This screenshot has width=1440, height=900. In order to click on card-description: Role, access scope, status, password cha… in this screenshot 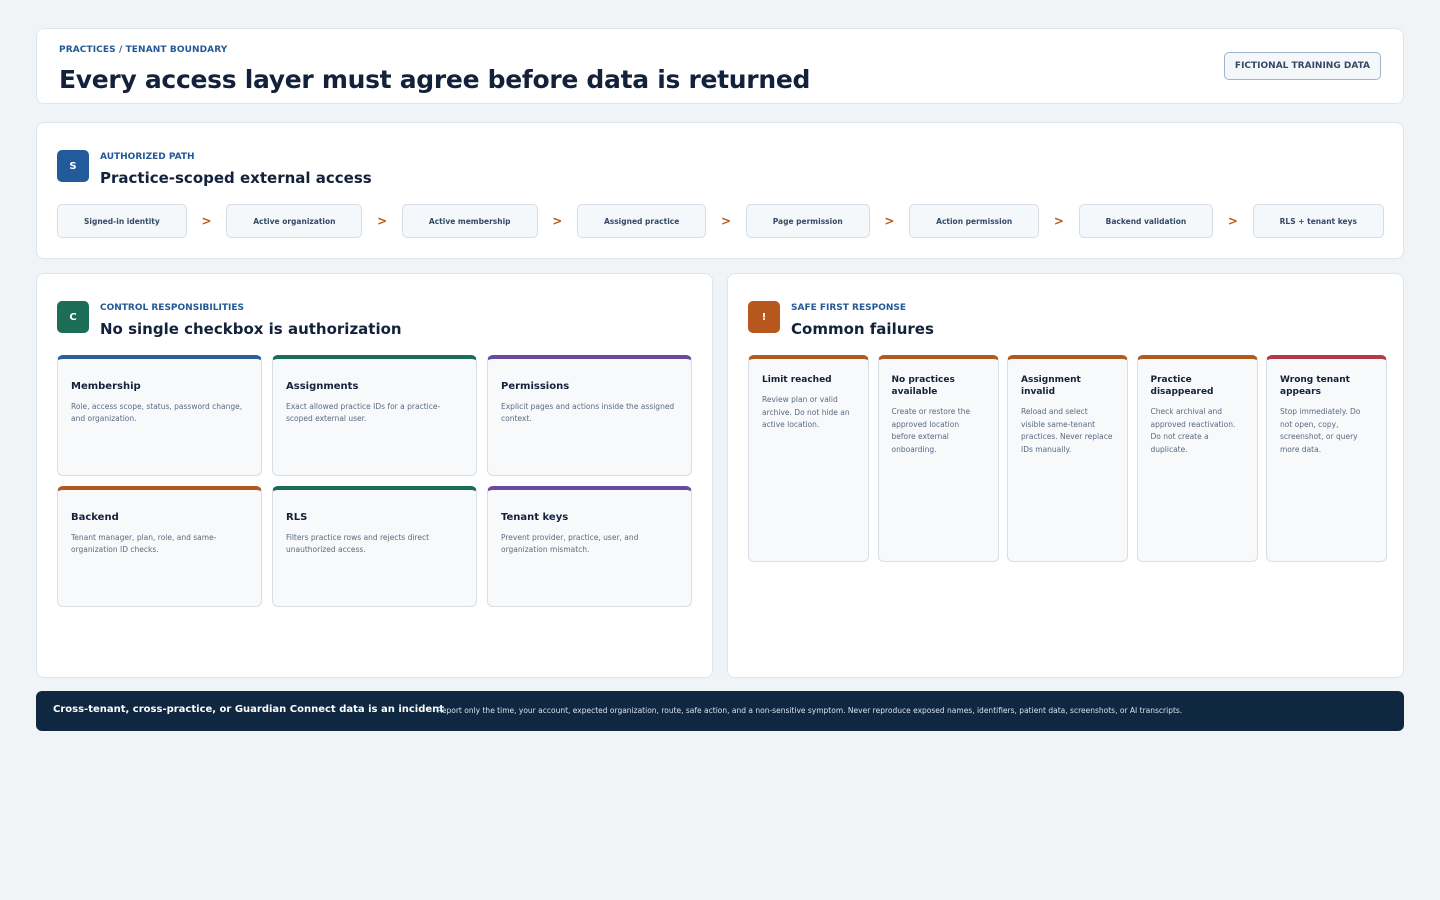, I will do `click(157, 412)`.